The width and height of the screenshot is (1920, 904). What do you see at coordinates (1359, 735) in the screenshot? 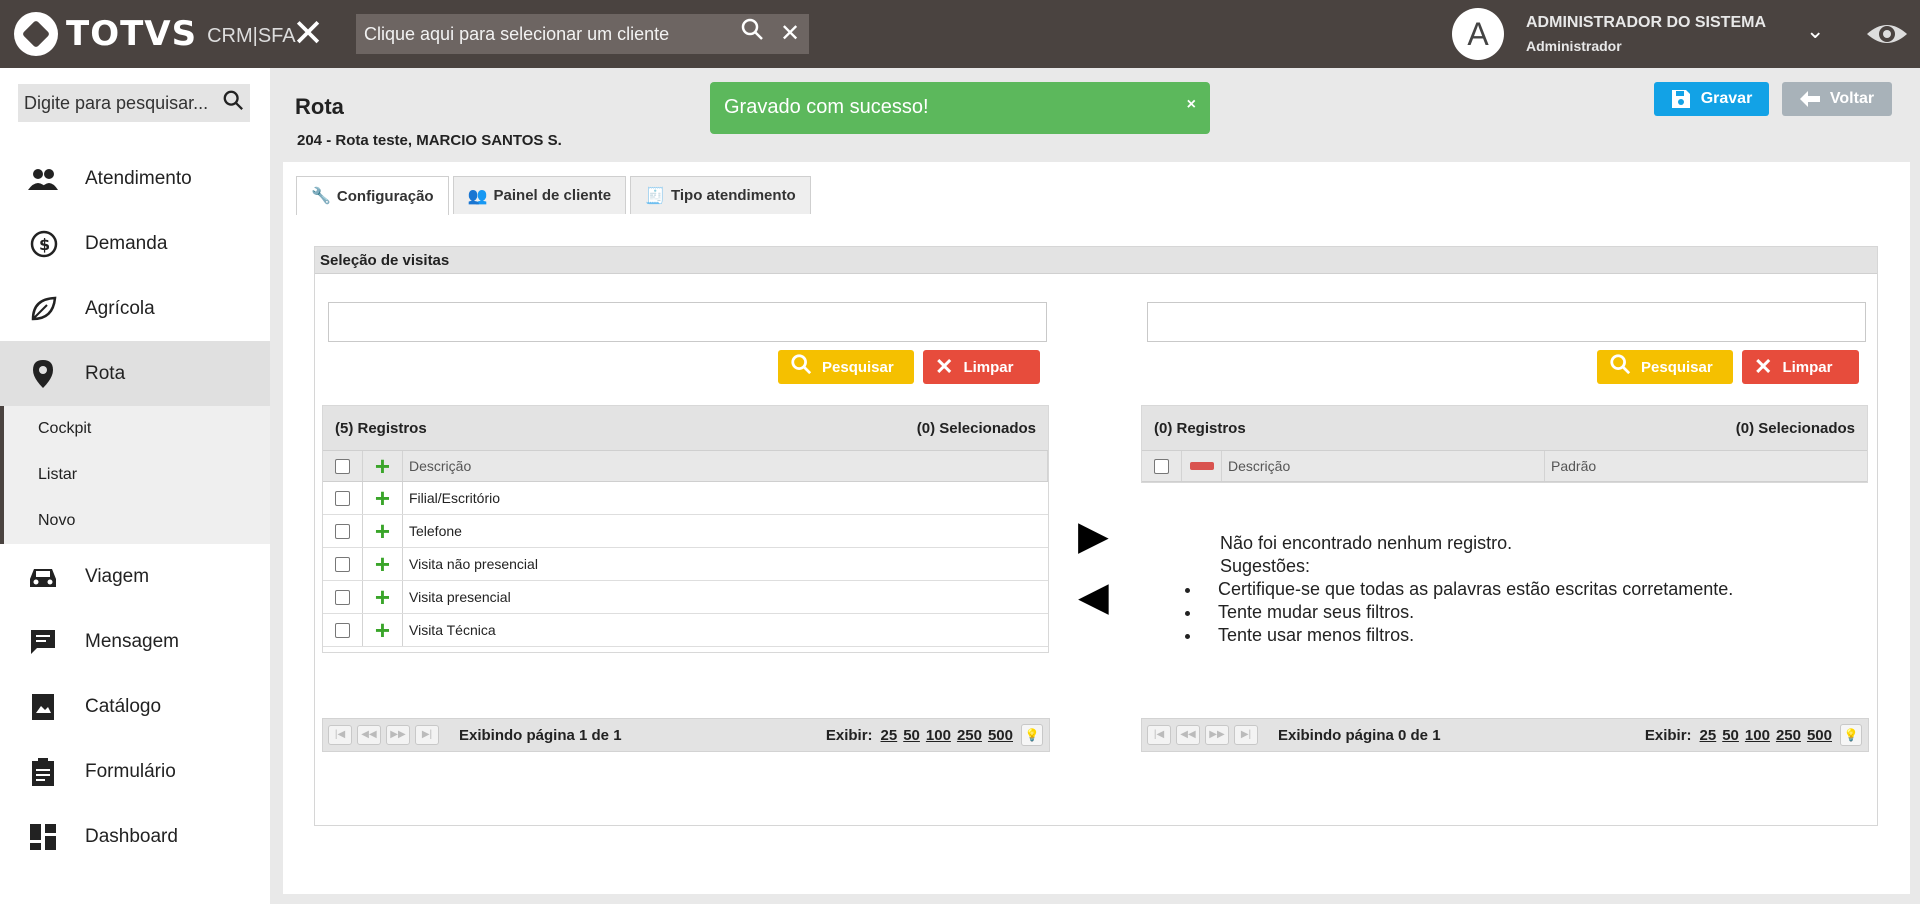
I see `page-info: Exibindo página 0 de 1` at bounding box center [1359, 735].